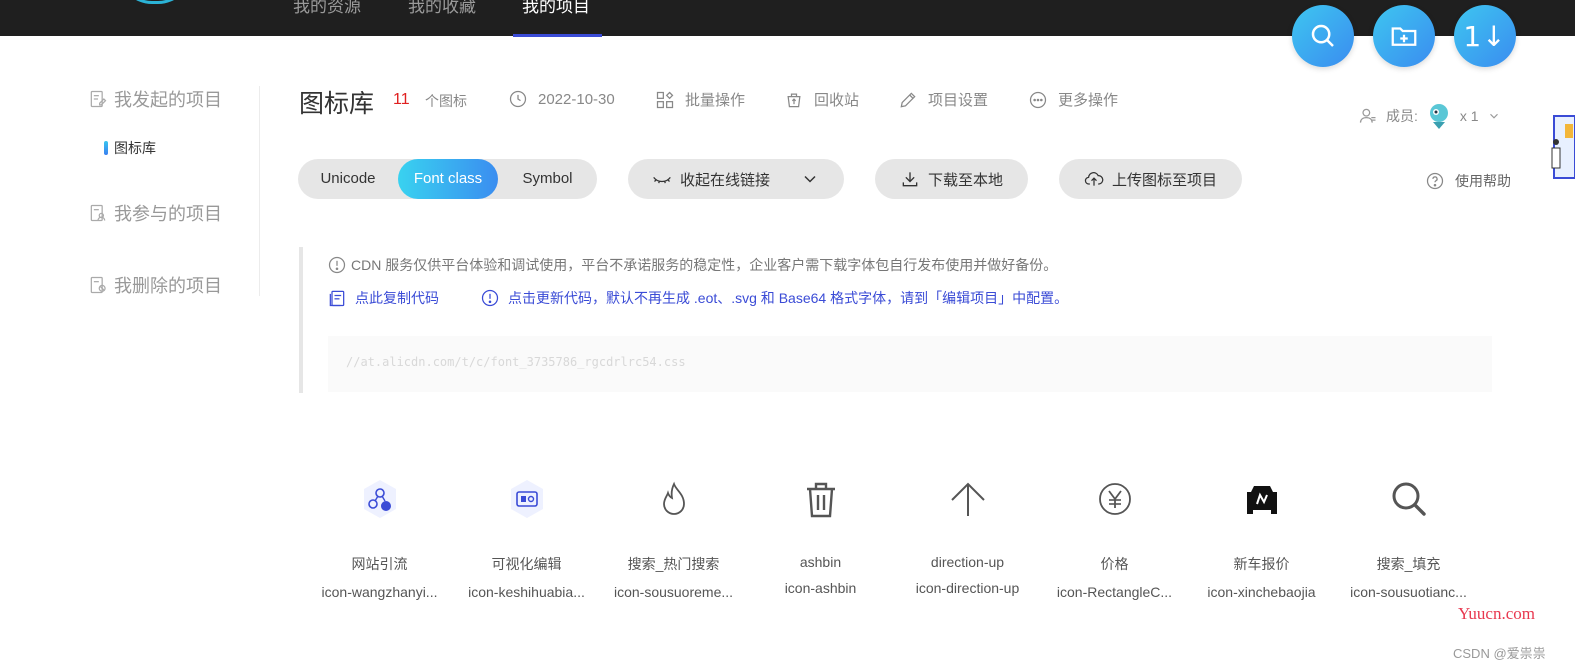 The image size is (1575, 671). What do you see at coordinates (557, 35) in the screenshot?
I see `nav-active-indicator` at bounding box center [557, 35].